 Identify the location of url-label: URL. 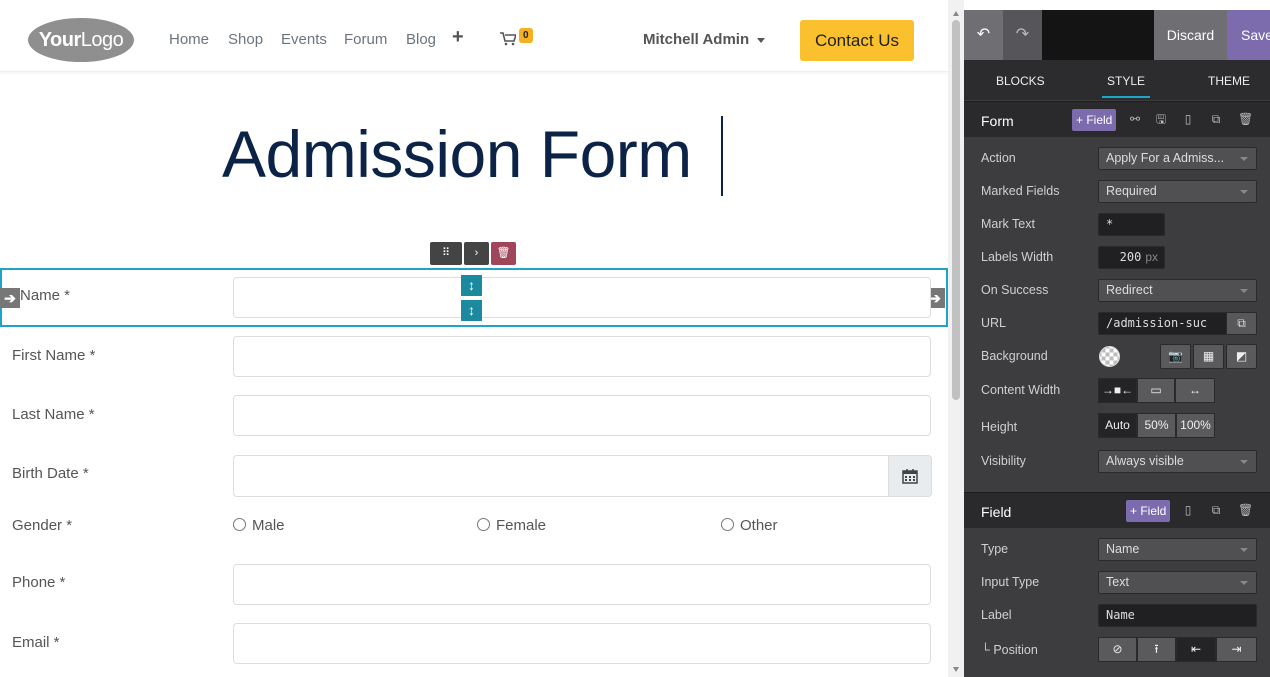
(994, 323).